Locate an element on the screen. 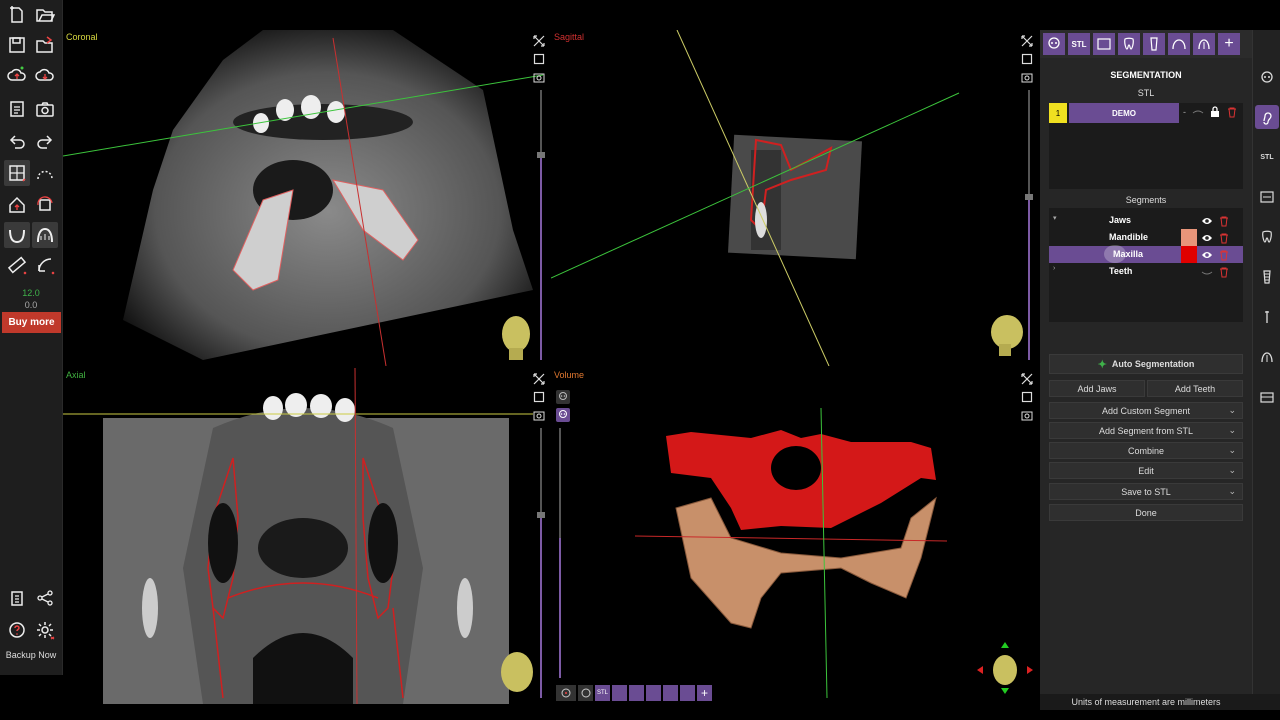 This screenshot has width=1280, height=720. add-custom-segment-button: Add Custom Segment ⌄ is located at coordinates (1146, 410).